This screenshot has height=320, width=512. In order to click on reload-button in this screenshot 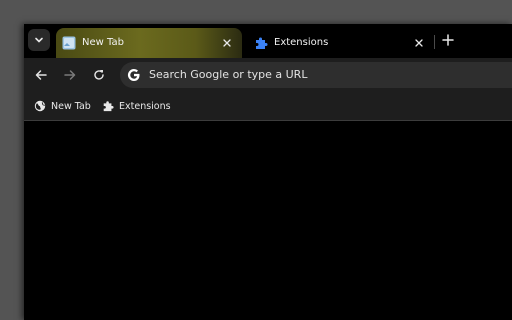, I will do `click(99, 75)`.